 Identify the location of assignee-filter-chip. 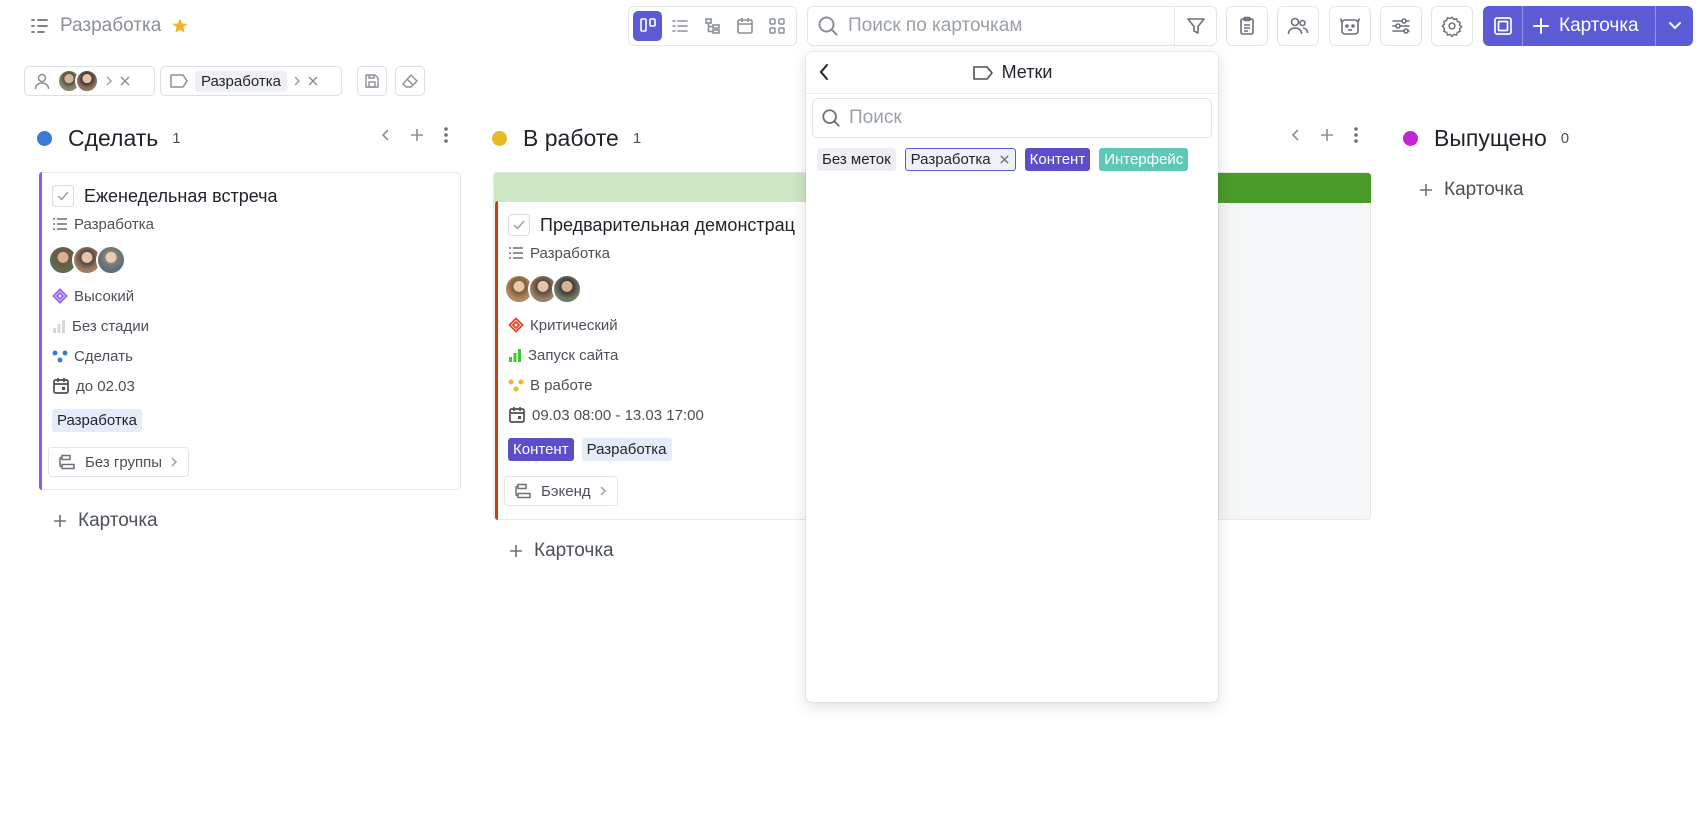
(89, 81).